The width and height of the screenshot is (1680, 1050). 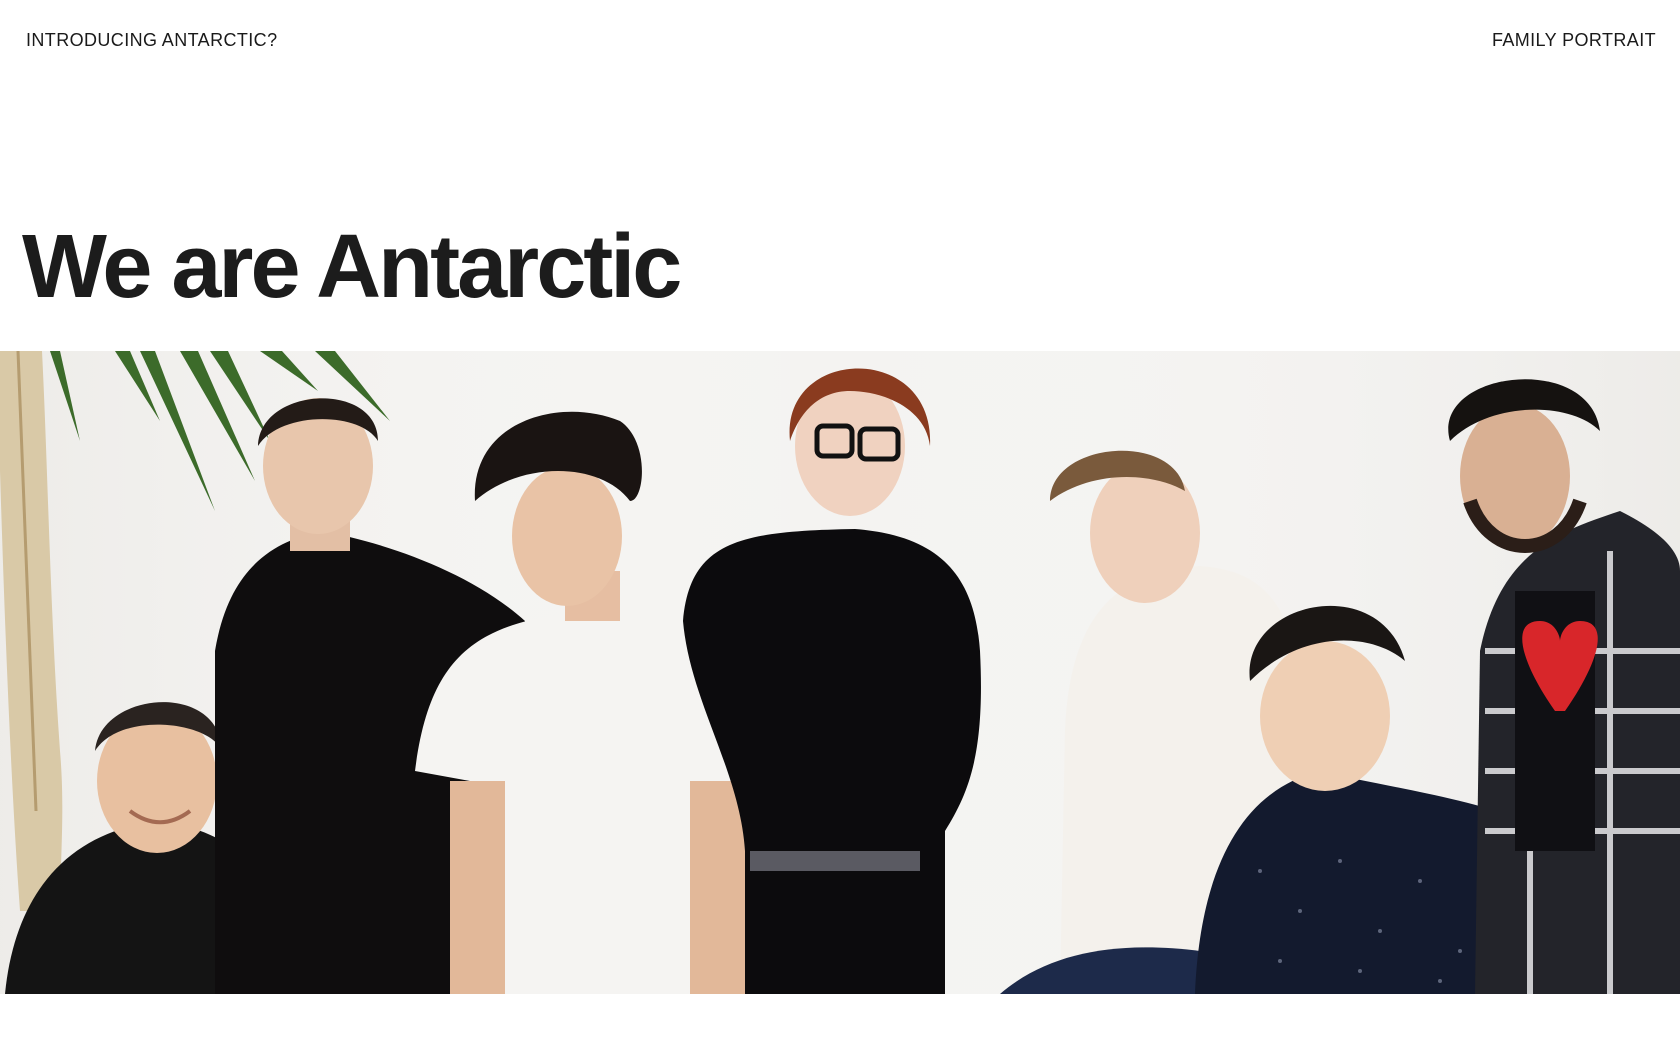 What do you see at coordinates (1574, 40) in the screenshot?
I see `nav-link-family-portrait: FAMILY PORTRAIT` at bounding box center [1574, 40].